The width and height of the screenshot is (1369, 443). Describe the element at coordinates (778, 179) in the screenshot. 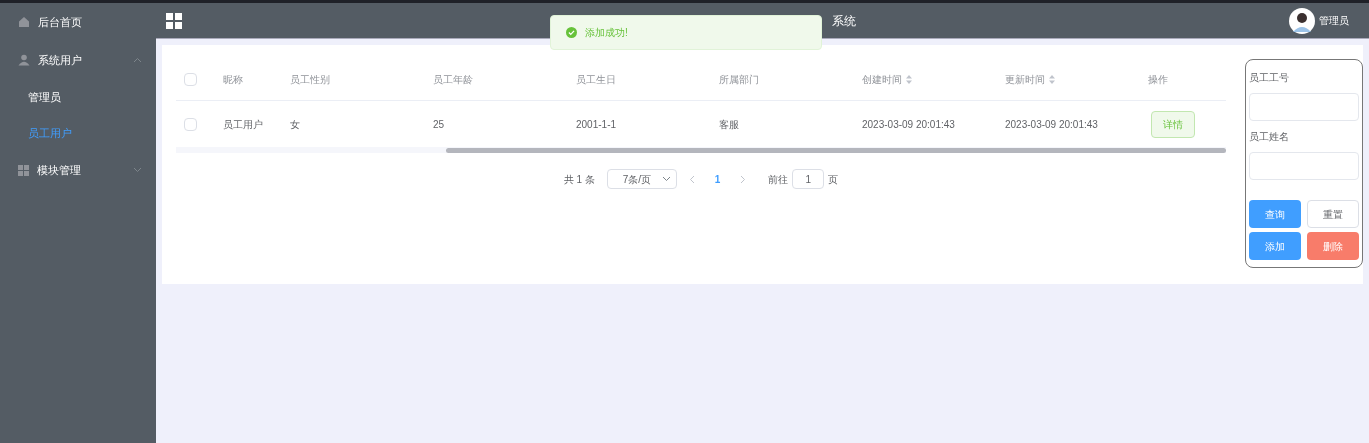

I see `goto-label: 前往` at that location.